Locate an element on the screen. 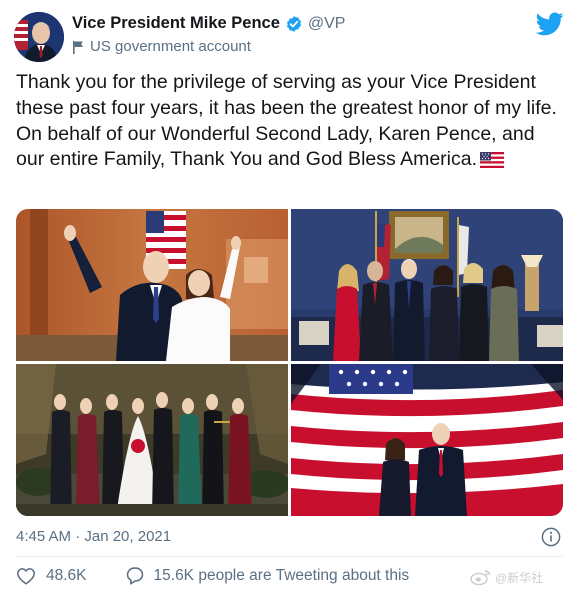 Image resolution: width=577 pixels, height=600 pixels. speech-bubble-icon is located at coordinates (134, 576).